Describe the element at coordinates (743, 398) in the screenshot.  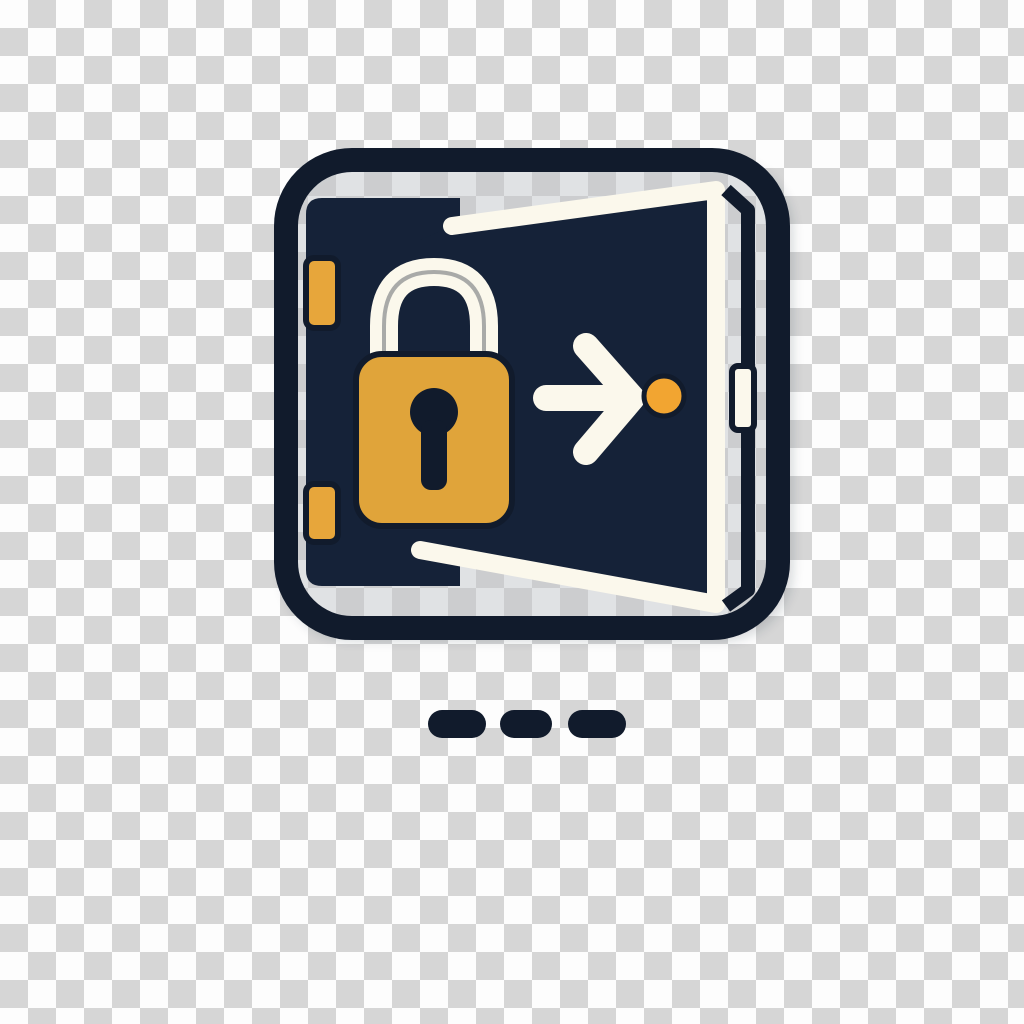
I see `door-latch` at that location.